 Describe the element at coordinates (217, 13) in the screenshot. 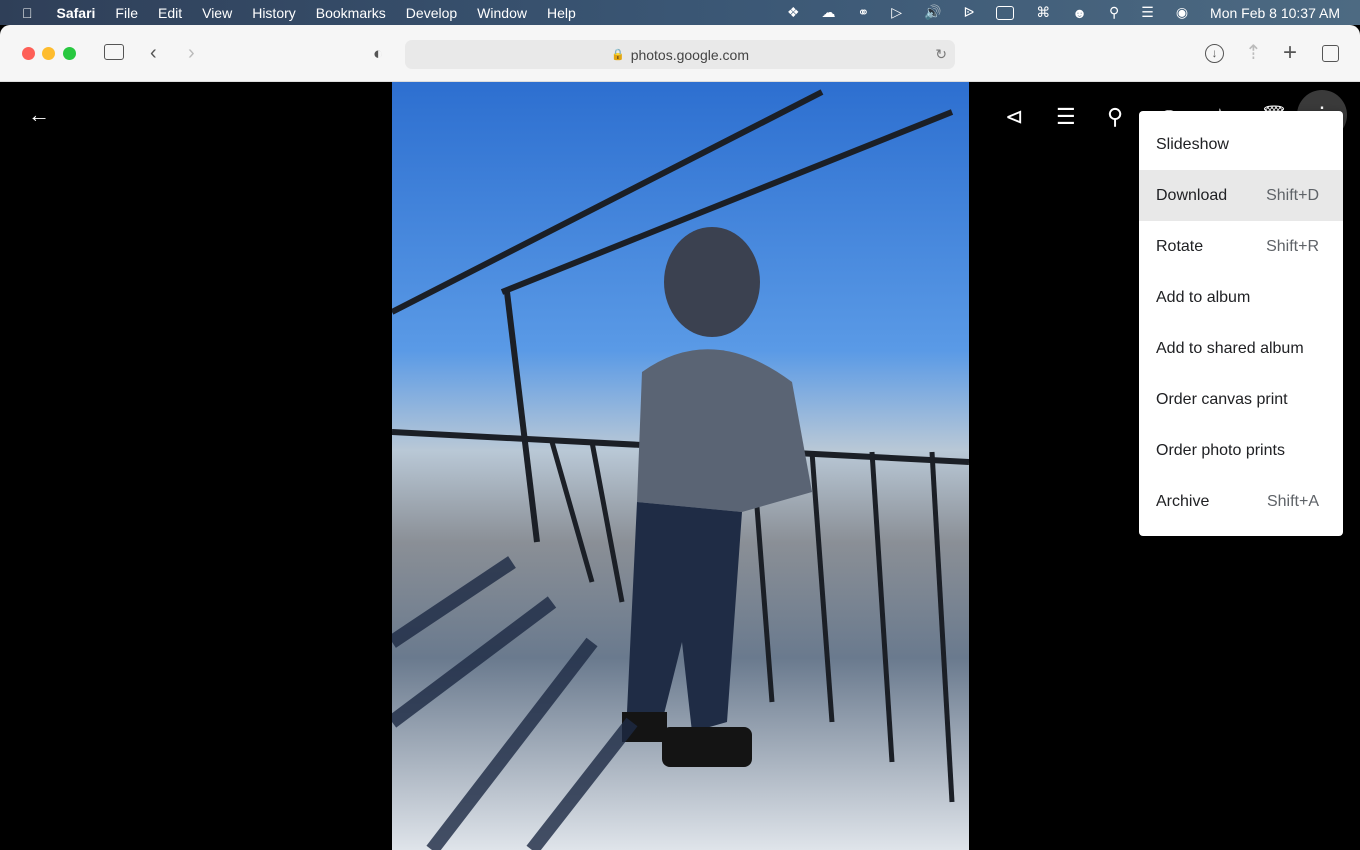

I see `menu-view: View` at that location.